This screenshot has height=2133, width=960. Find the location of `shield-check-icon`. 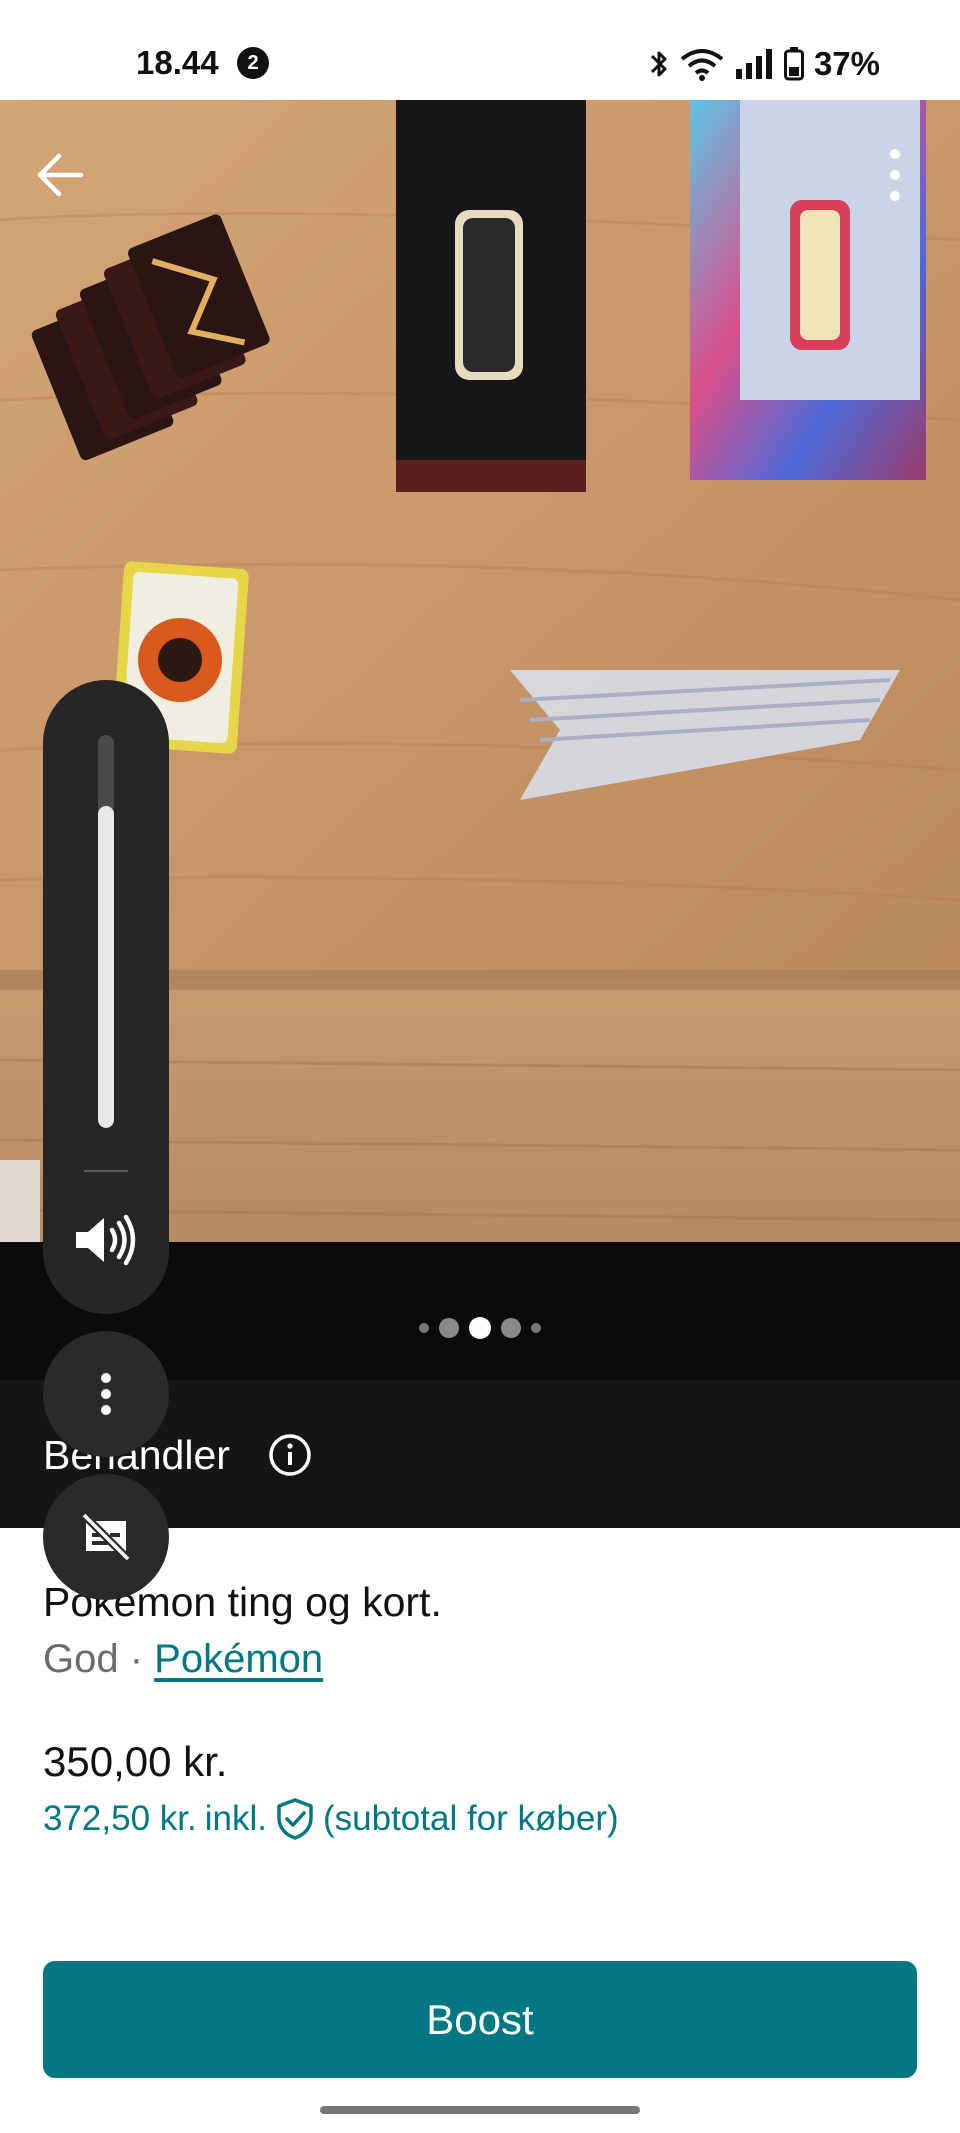

shield-check-icon is located at coordinates (295, 1819).